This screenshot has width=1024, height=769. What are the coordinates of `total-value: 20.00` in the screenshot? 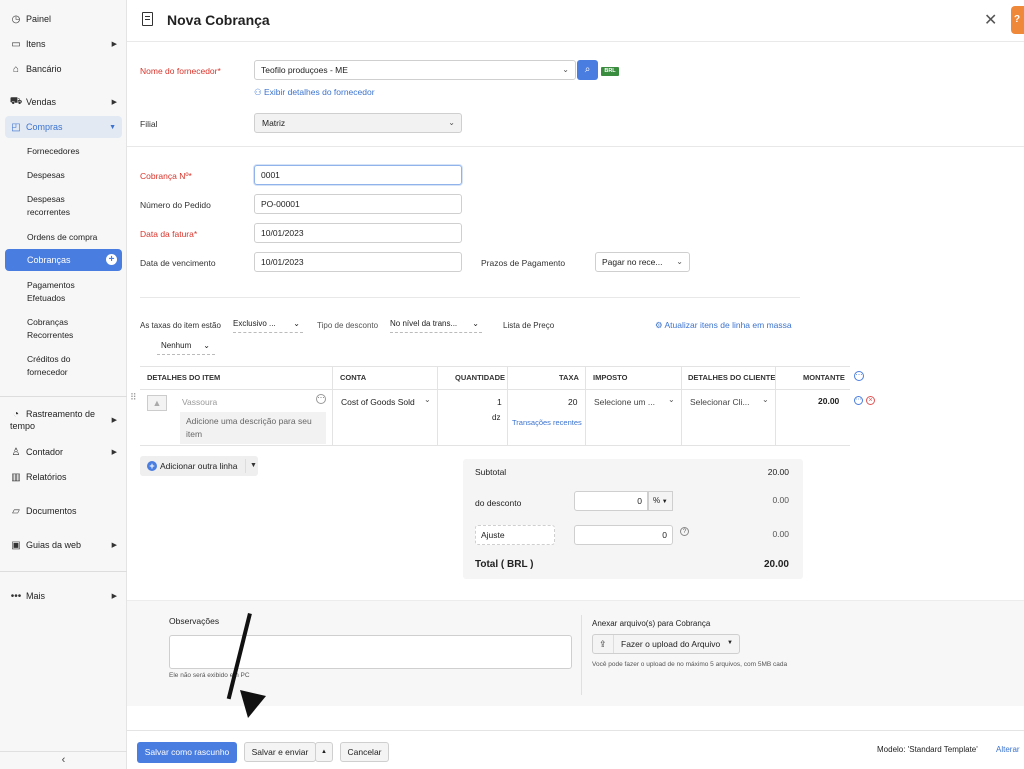 It's located at (776, 564).